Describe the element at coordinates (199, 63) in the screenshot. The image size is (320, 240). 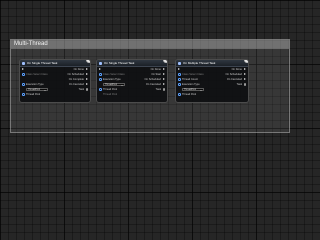
I see `node-title: On Multiple Thread Task` at that location.